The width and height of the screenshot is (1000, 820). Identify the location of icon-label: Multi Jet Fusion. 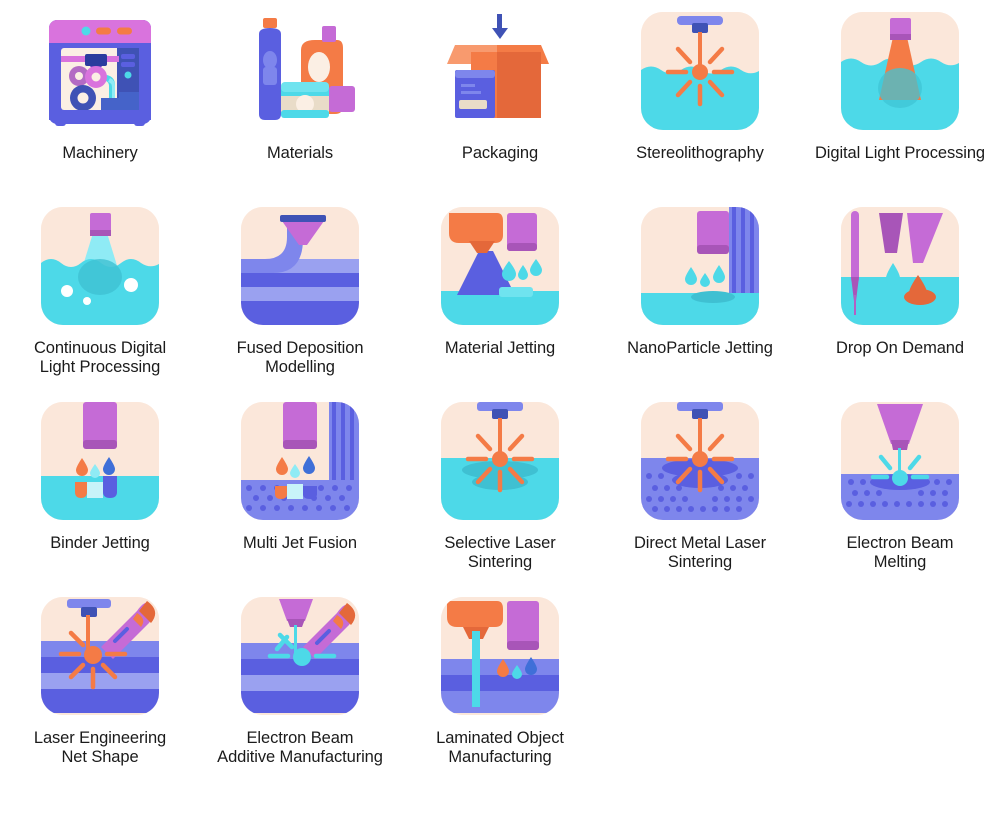
(300, 543).